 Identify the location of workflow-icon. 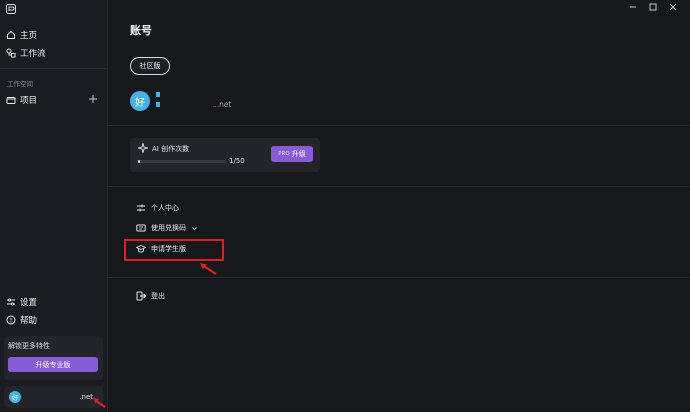
(11, 53).